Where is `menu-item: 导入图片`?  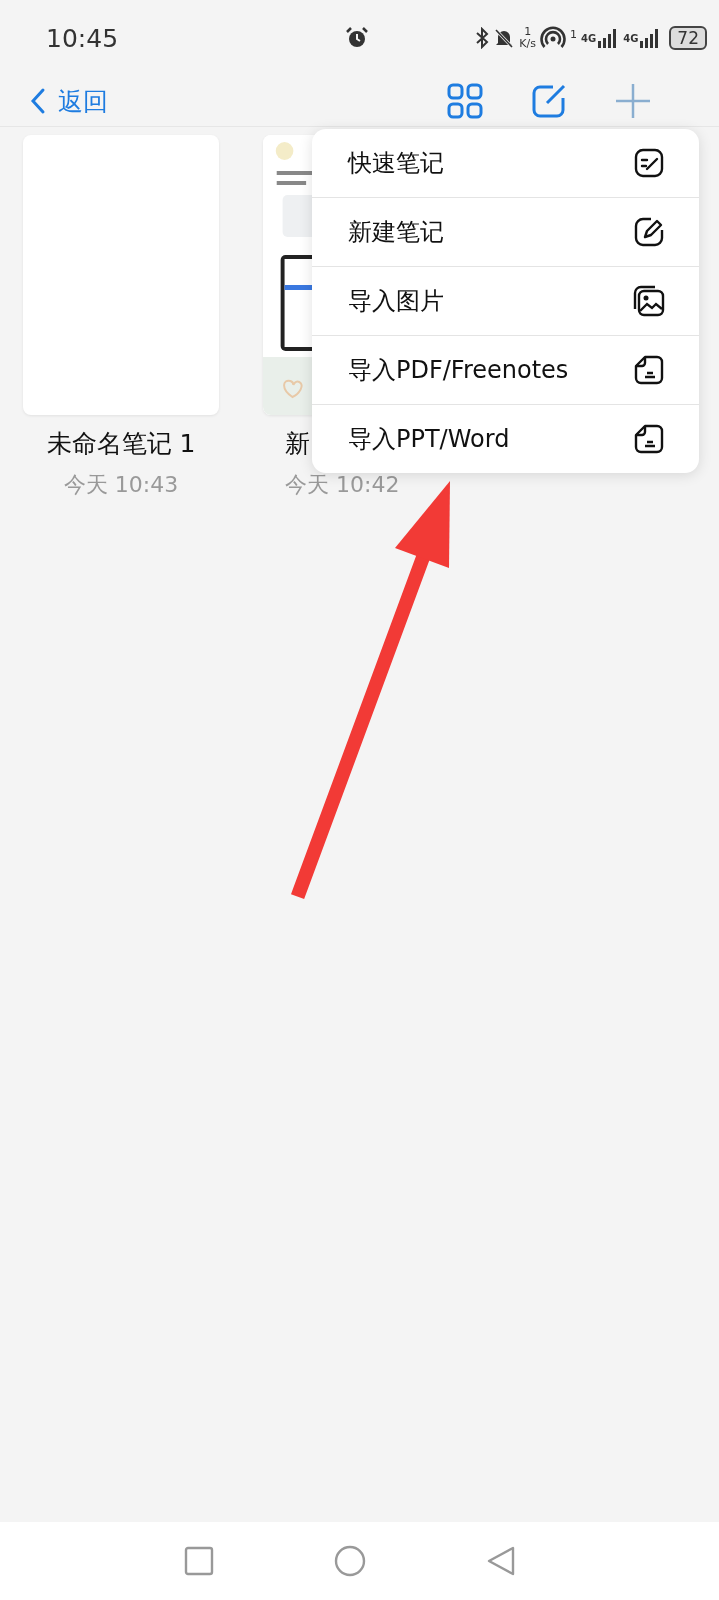
menu-item: 导入图片 is located at coordinates (505, 301).